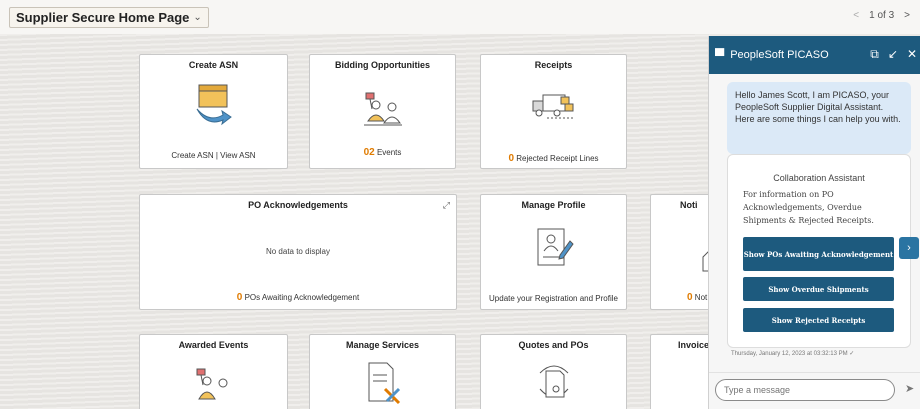 The height and width of the screenshot is (409, 920). What do you see at coordinates (553, 106) in the screenshot?
I see `delivery-truck-icon` at bounding box center [553, 106].